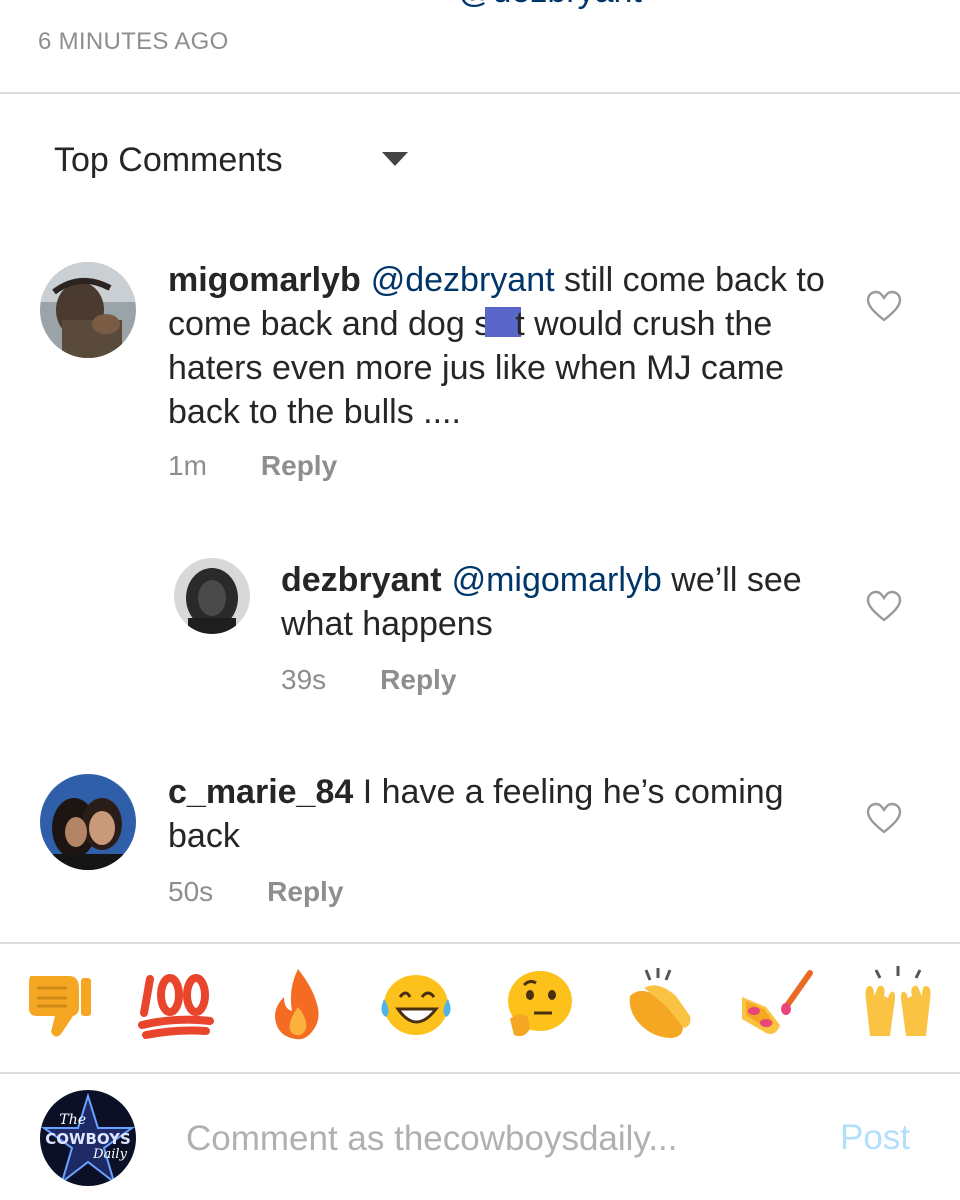  What do you see at coordinates (187, 465) in the screenshot?
I see `comment-time: 1m` at bounding box center [187, 465].